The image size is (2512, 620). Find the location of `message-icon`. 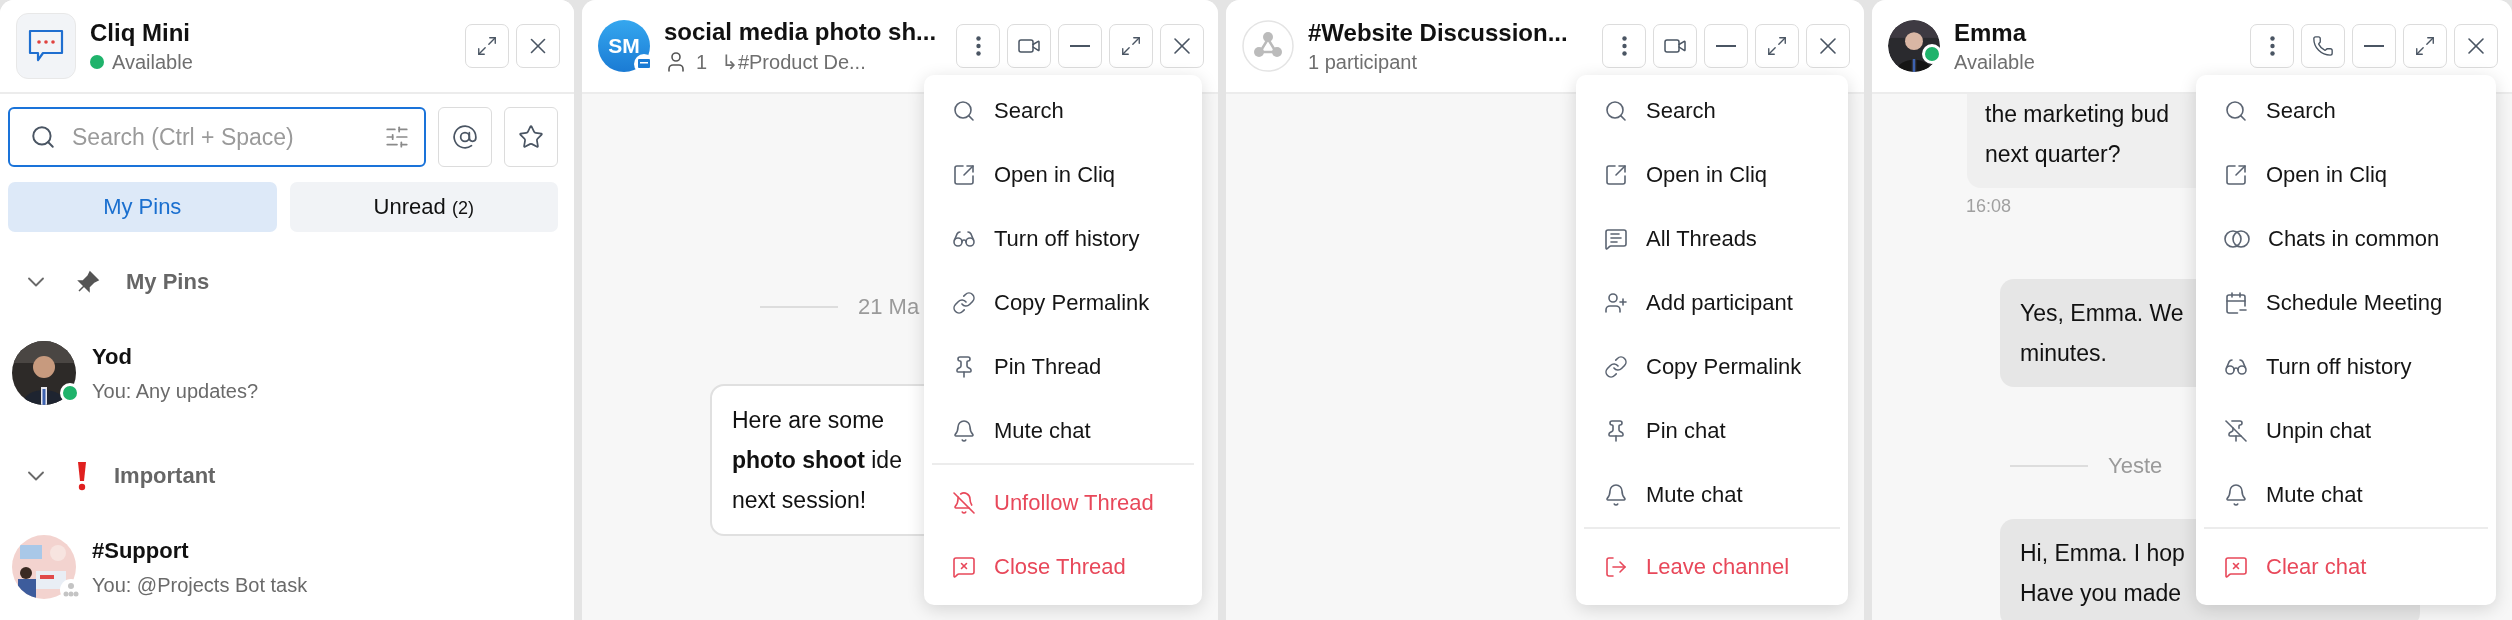

message-icon is located at coordinates (1616, 239).